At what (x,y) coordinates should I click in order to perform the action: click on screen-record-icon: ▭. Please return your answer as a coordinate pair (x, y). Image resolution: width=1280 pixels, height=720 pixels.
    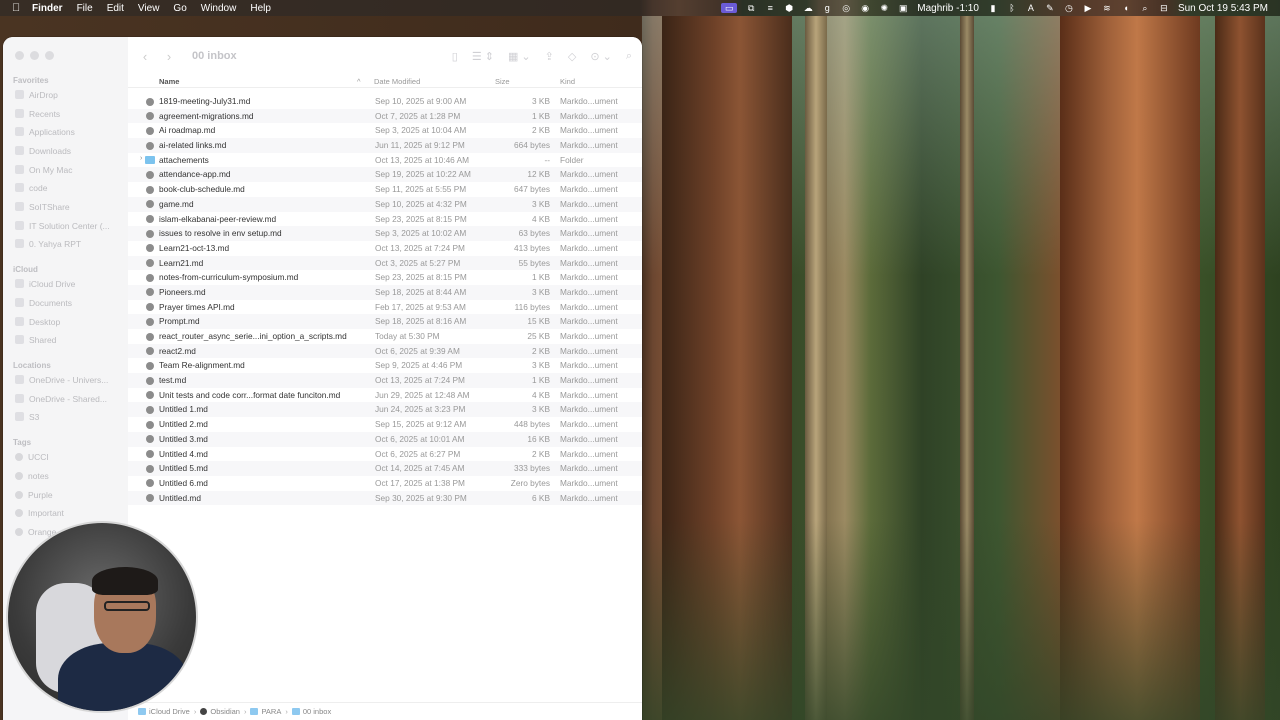
    Looking at the image, I should click on (729, 8).